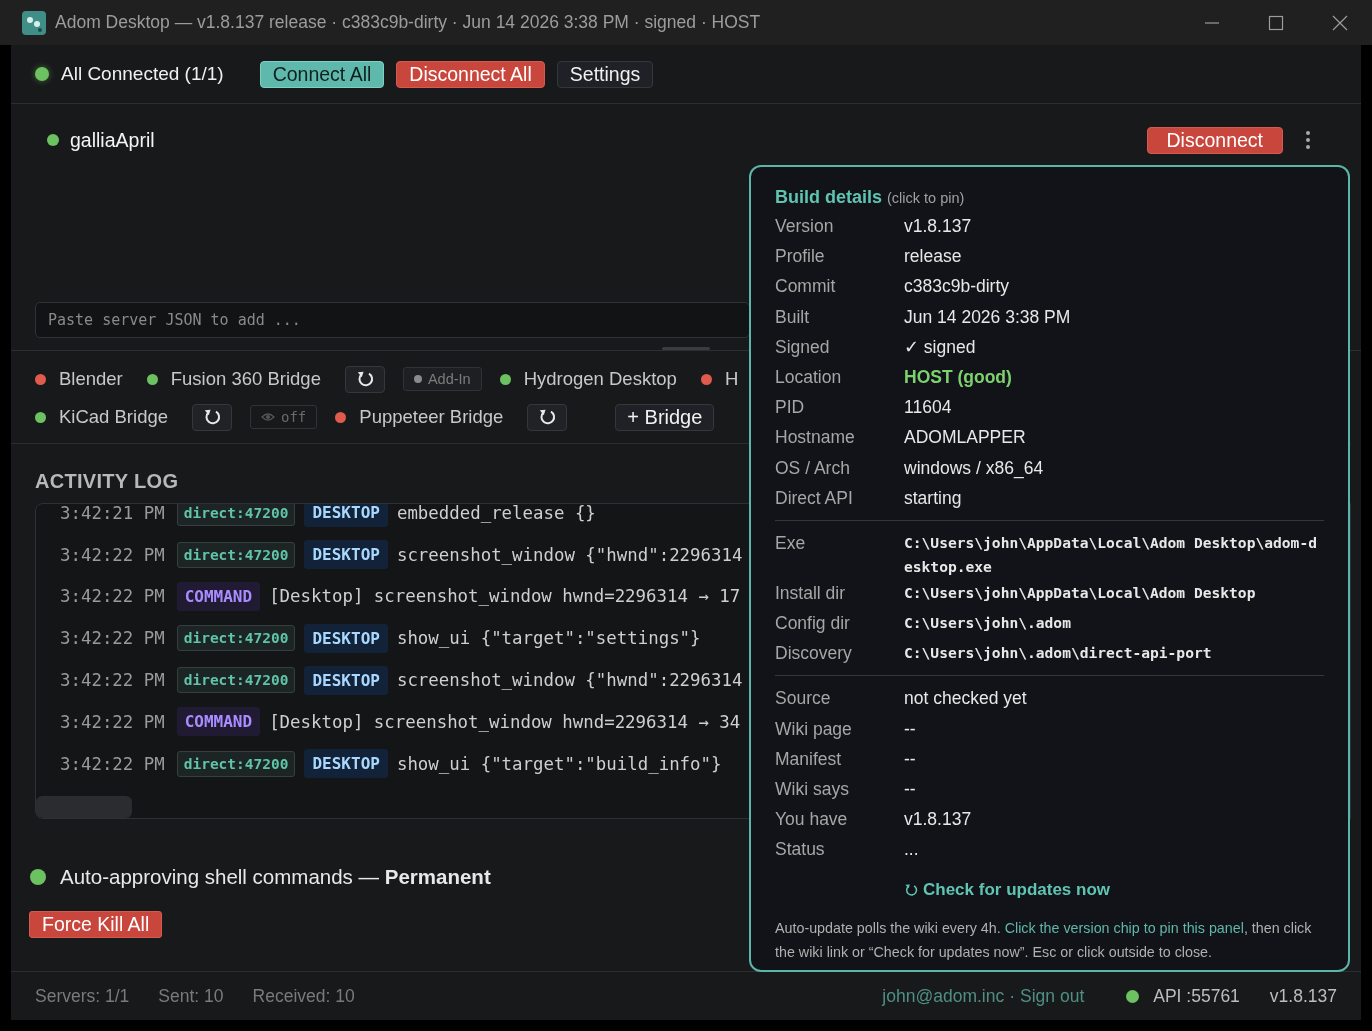 This screenshot has width=1372, height=1031. Describe the element at coordinates (408, 22) in the screenshot. I see `window-title: Adom Desktop — v1.8.137 release · c383c9b-dirty · Jun 14 2026 3:38 PM · signed · HOST` at that location.